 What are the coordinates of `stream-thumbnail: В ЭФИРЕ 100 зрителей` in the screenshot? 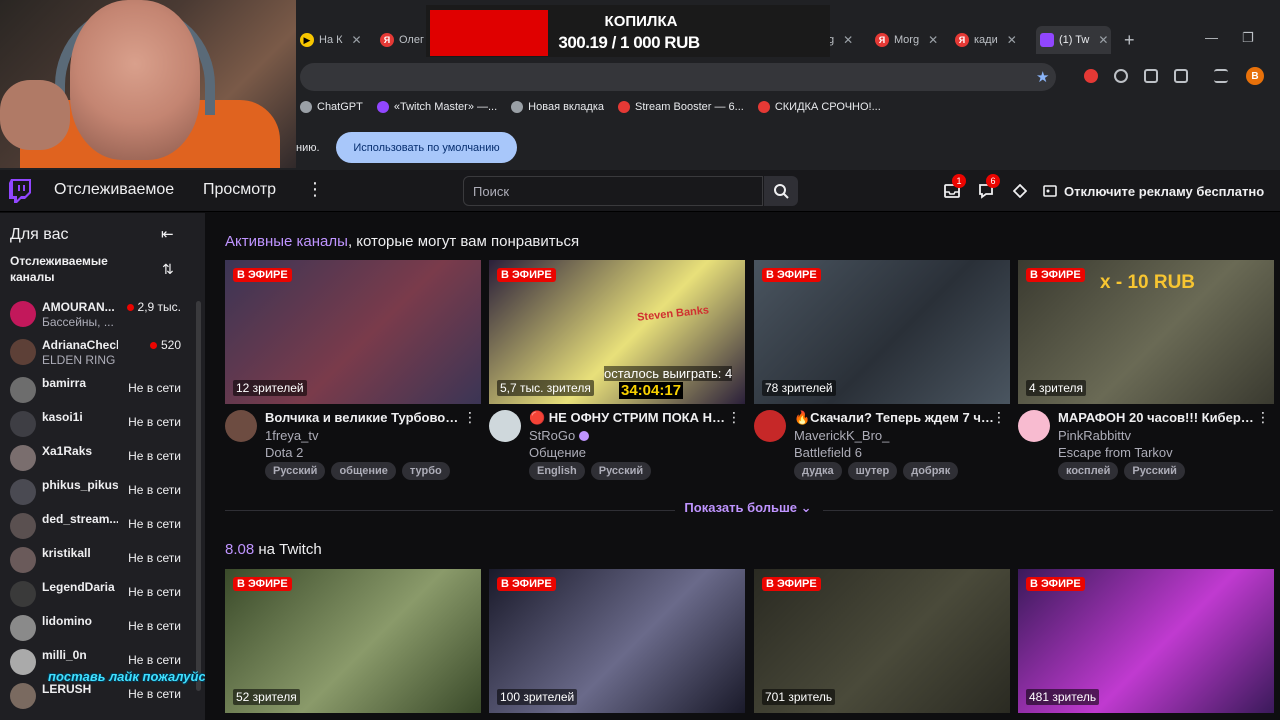 It's located at (617, 641).